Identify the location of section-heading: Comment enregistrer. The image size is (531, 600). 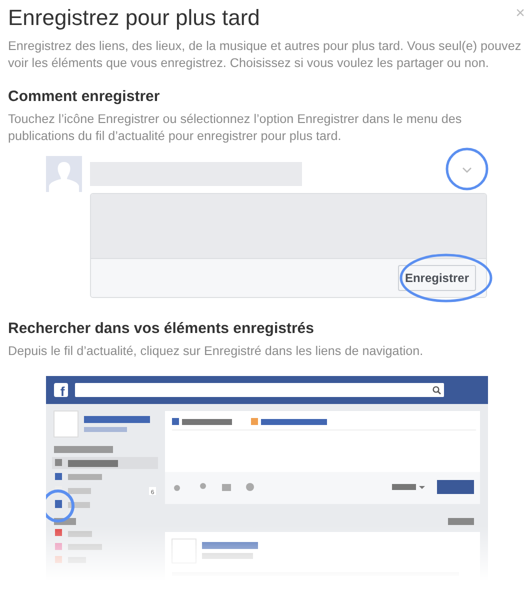
(84, 97).